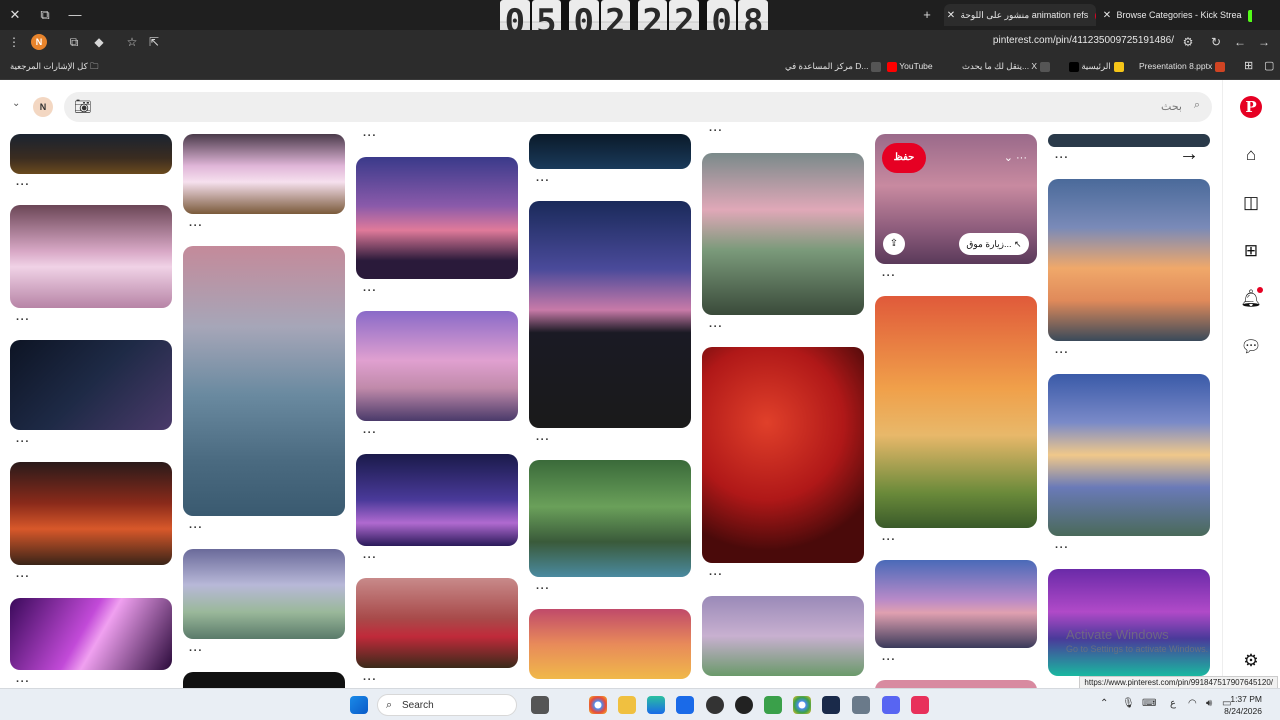  I want to click on all-bookmarks-link: كل الإشارات المرجعية 🗀, so click(54, 68).